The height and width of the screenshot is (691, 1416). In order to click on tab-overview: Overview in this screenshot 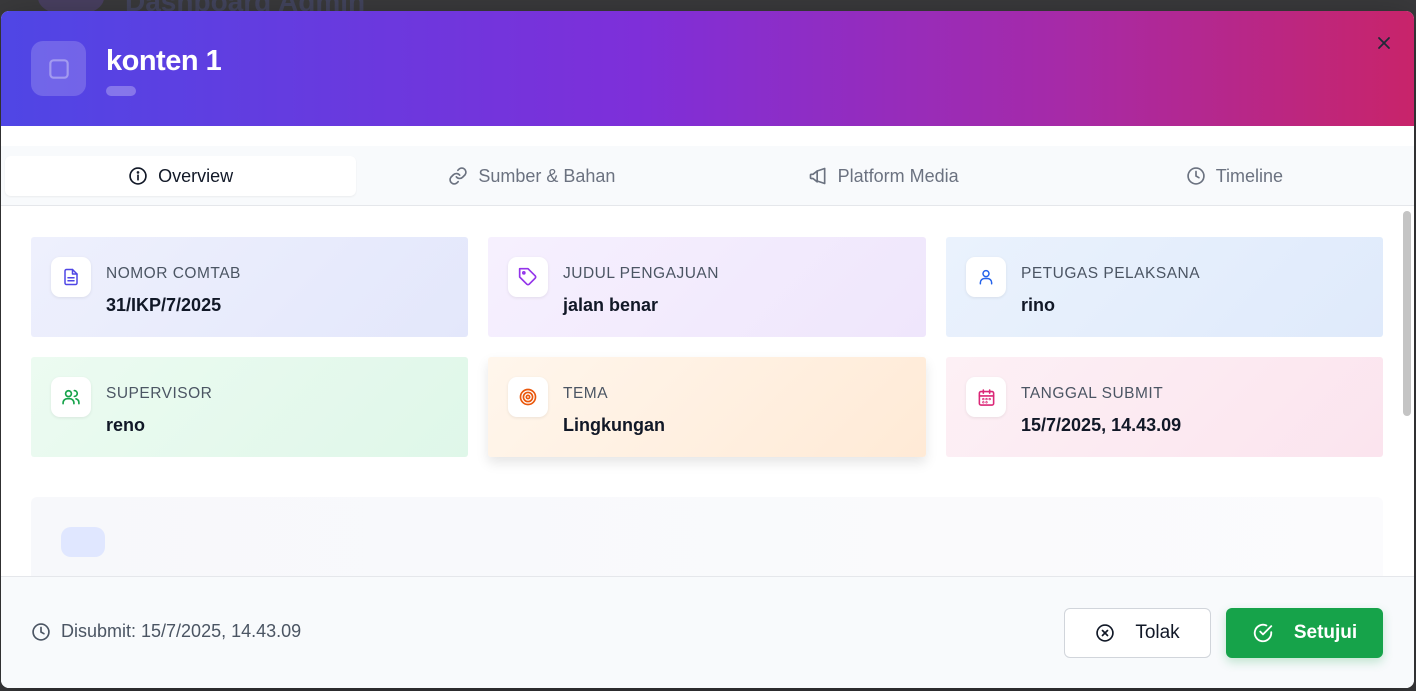, I will do `click(181, 176)`.